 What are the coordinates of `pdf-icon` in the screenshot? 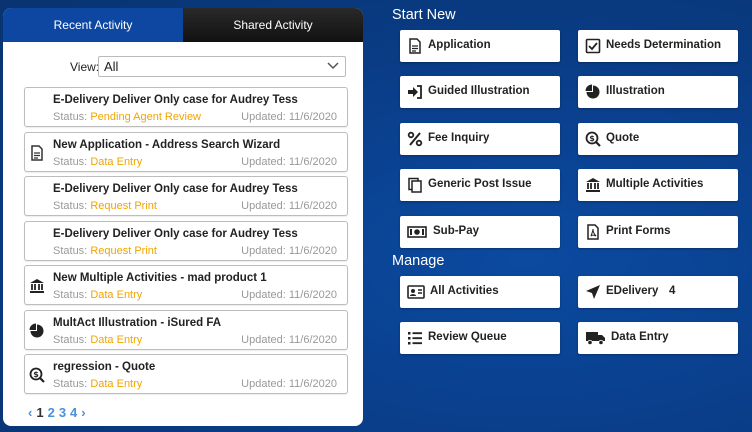 It's located at (593, 232).